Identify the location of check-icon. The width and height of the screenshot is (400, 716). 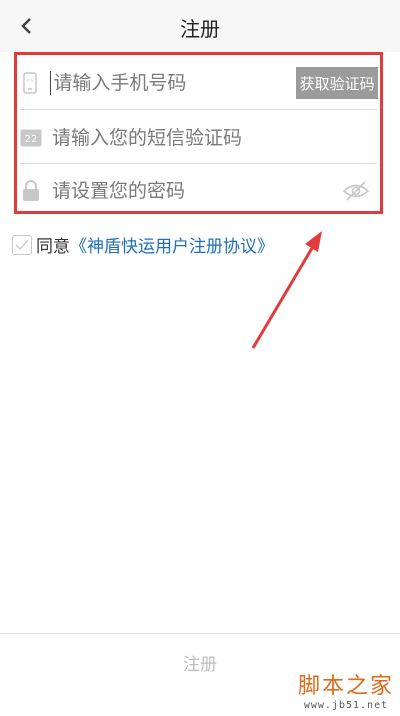
(22, 244).